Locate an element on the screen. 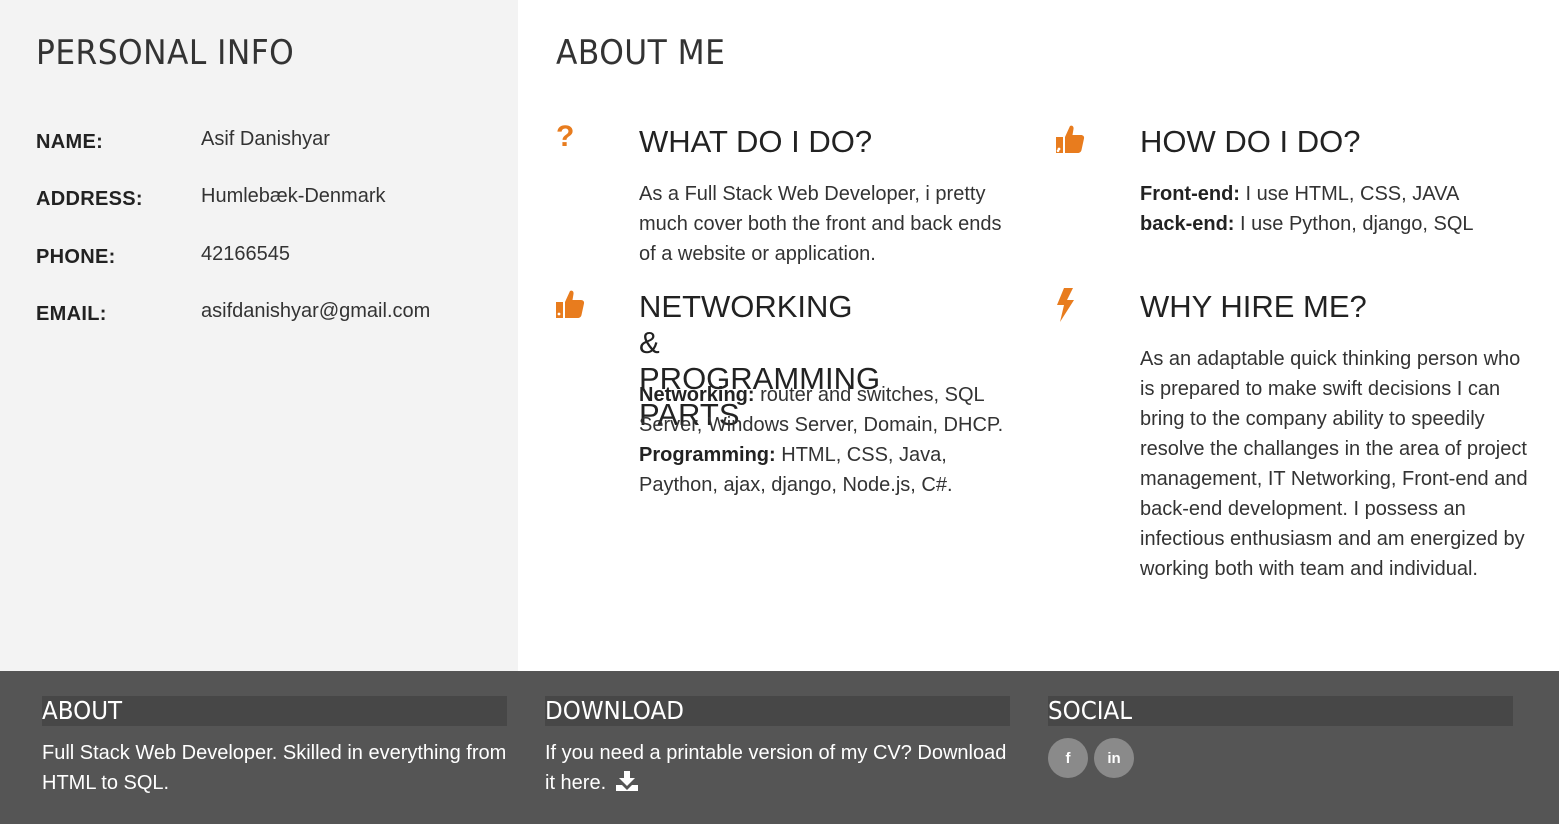  email-label: EMAIL: is located at coordinates (71, 314).